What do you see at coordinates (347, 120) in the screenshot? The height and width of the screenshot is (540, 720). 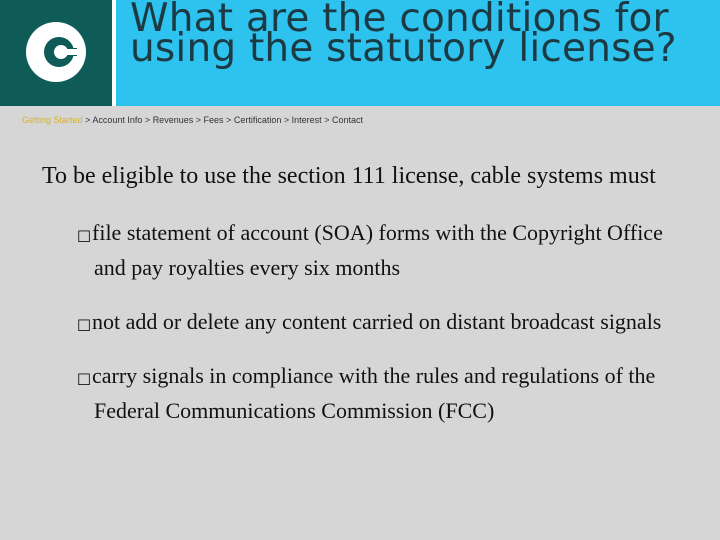 I see `breadcrumb-item-contact: Contact` at bounding box center [347, 120].